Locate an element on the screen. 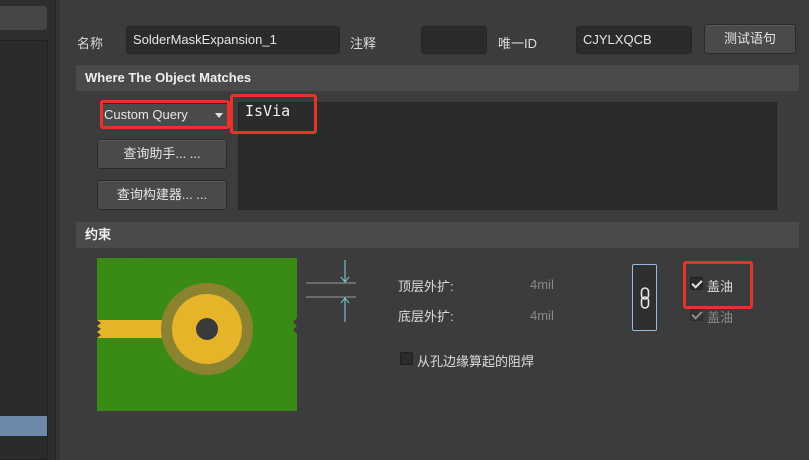 This screenshot has height=460, width=809. tent-bottom-checkbox is located at coordinates (696, 314).